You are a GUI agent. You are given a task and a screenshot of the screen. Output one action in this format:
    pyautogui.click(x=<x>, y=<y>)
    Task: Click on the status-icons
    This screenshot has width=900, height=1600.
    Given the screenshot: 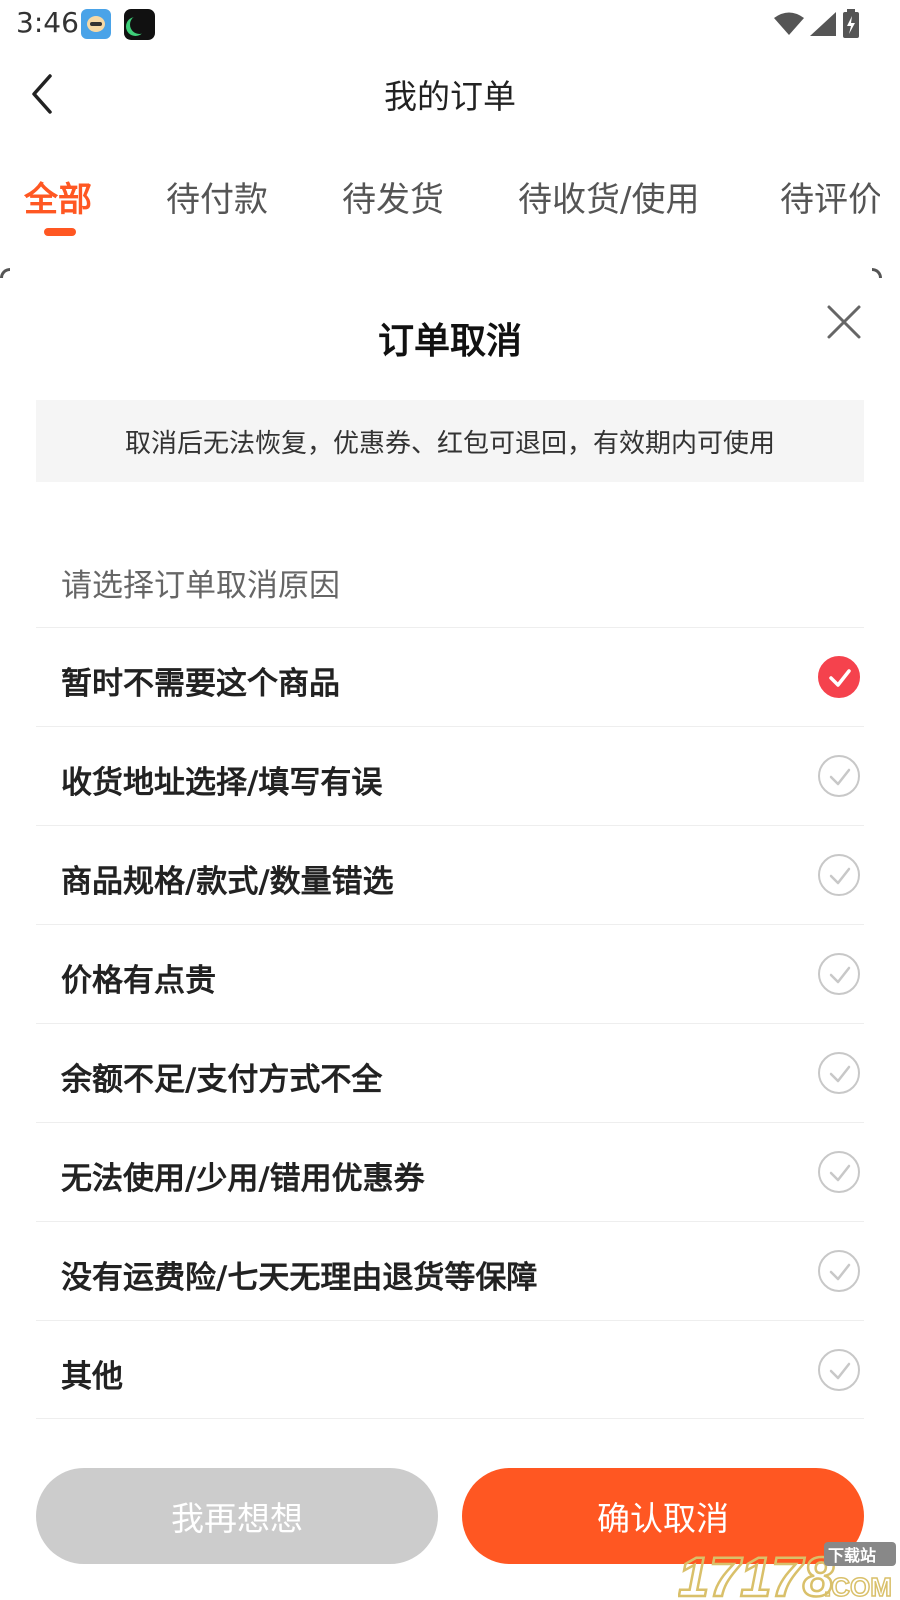 What is the action you would take?
    pyautogui.click(x=817, y=24)
    